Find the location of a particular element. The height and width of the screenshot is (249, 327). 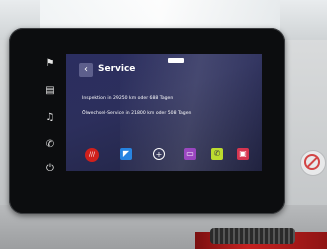

music-note-icon: ♫ is located at coordinates (50, 118).